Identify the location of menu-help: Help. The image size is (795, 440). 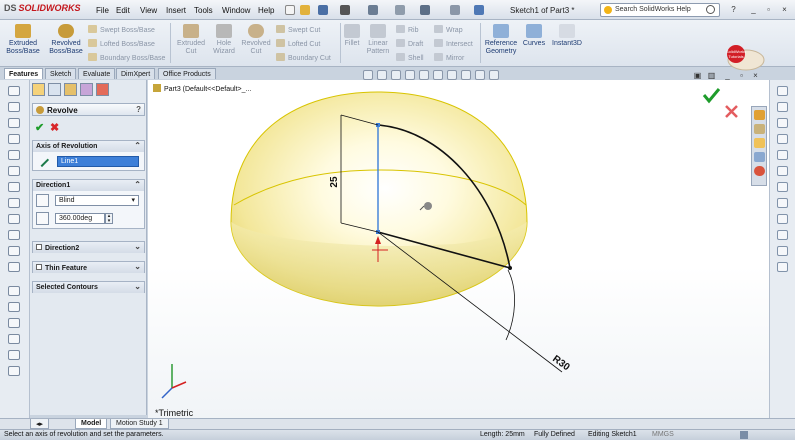
(266, 10).